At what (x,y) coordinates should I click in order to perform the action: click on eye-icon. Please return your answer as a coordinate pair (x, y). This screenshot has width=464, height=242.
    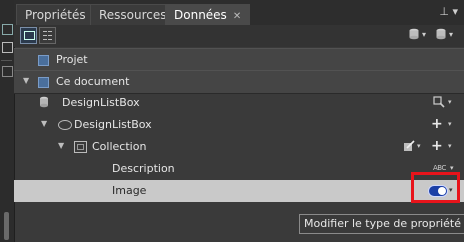
    Looking at the image, I should click on (65, 125).